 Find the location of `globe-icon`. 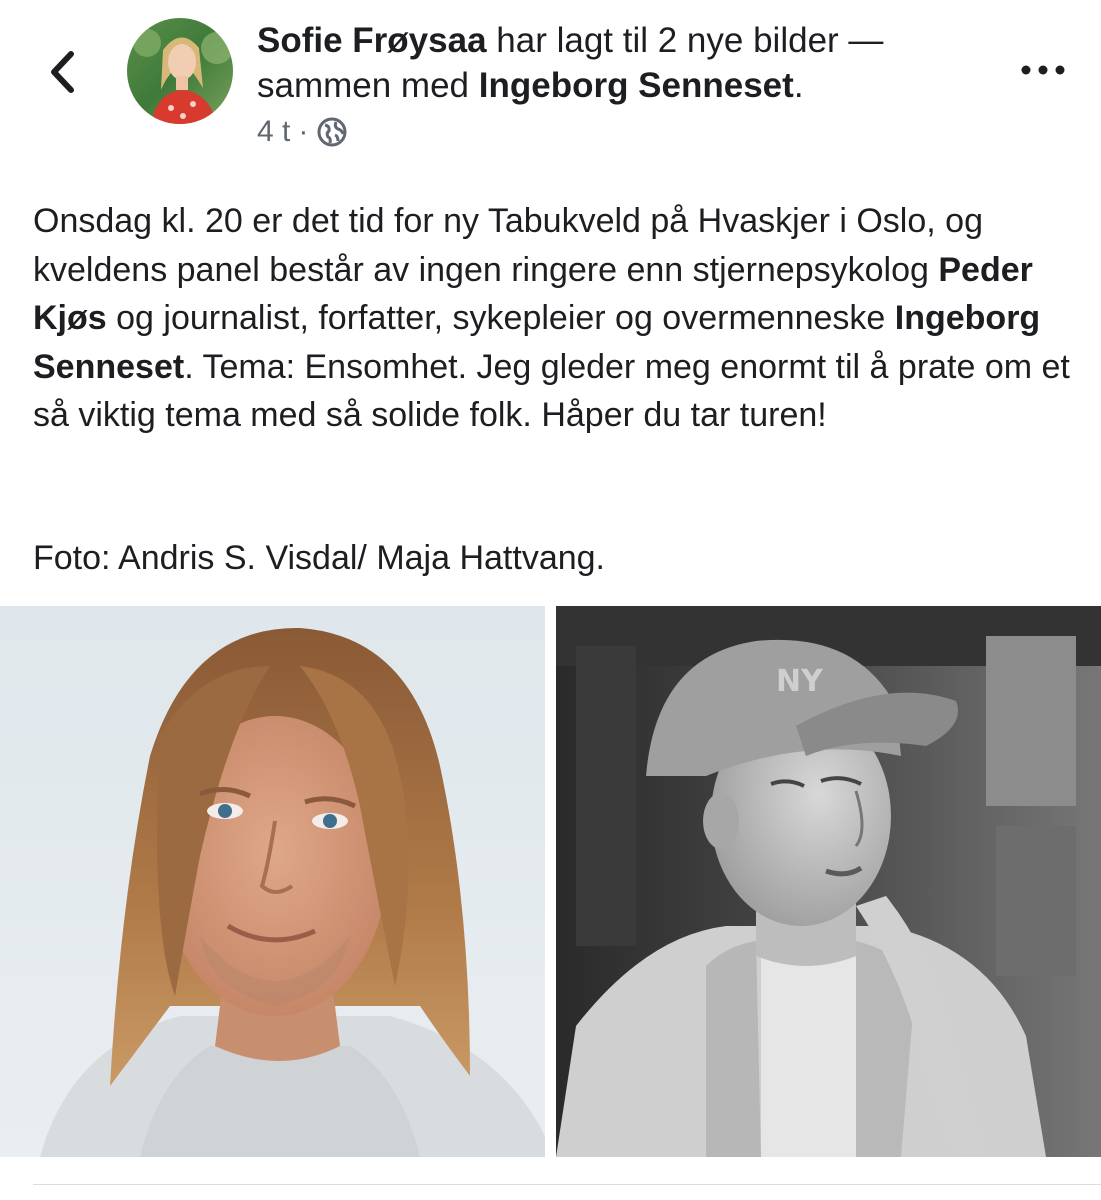

globe-icon is located at coordinates (332, 132).